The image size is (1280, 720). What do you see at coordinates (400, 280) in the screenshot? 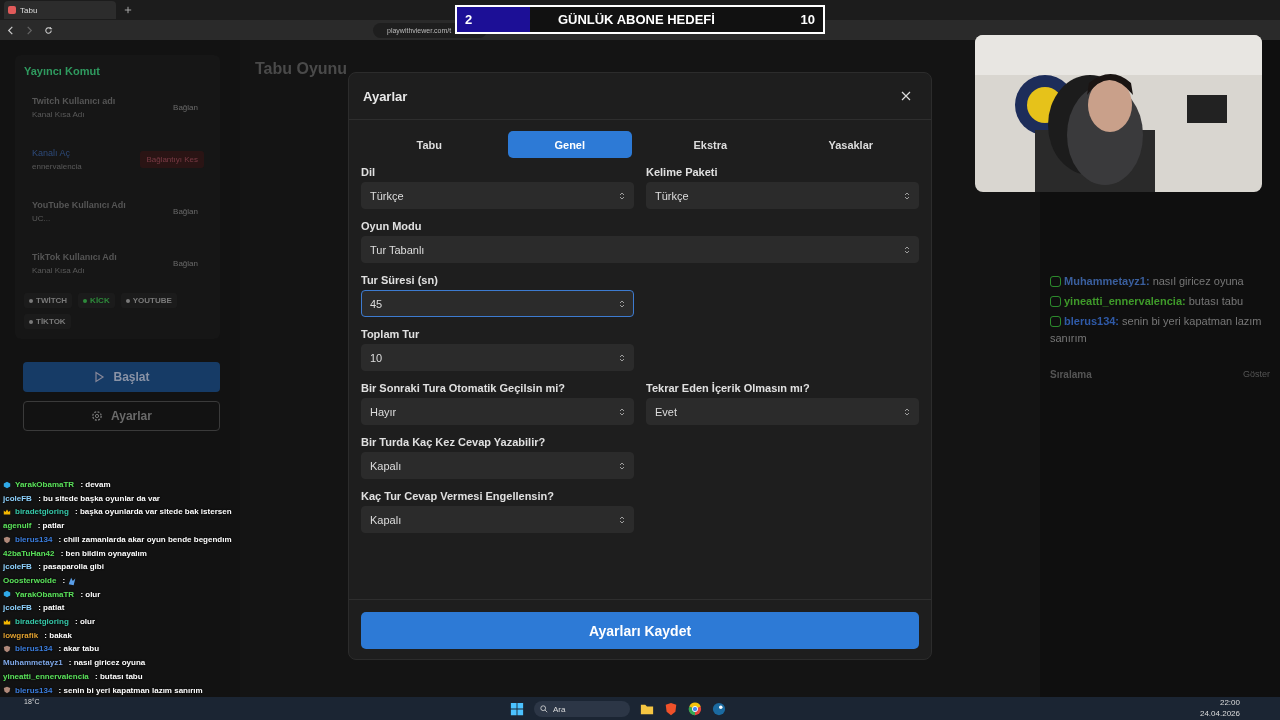
I see `field-label: Tur Süresi (sn)` at bounding box center [400, 280].